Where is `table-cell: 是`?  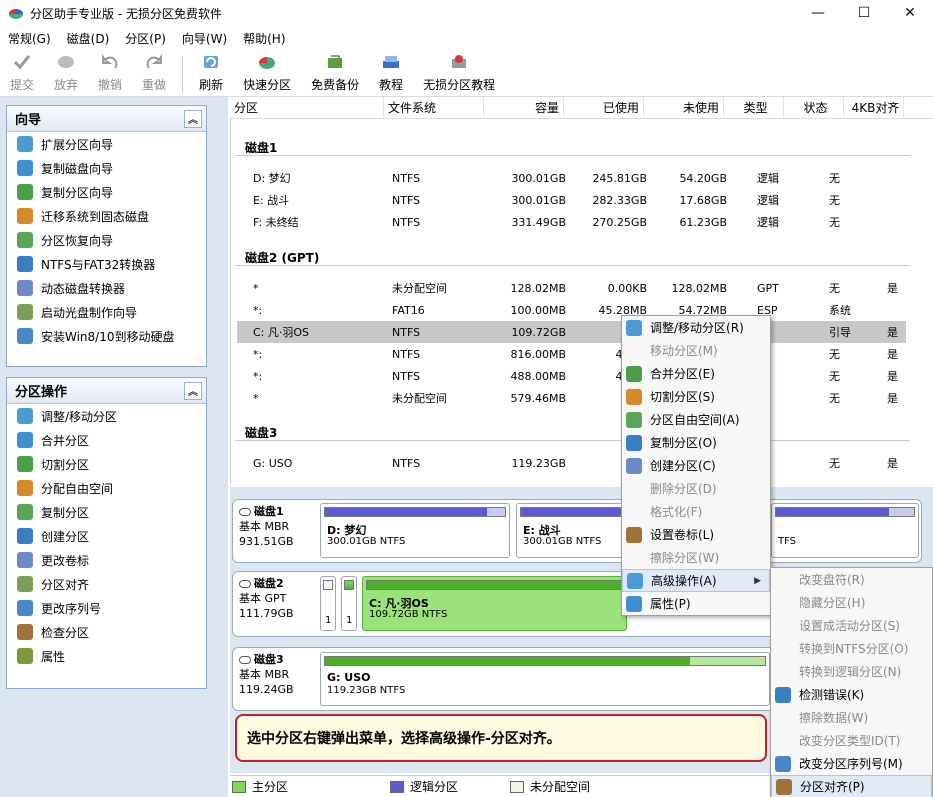 table-cell: 是 is located at coordinates (892, 354).